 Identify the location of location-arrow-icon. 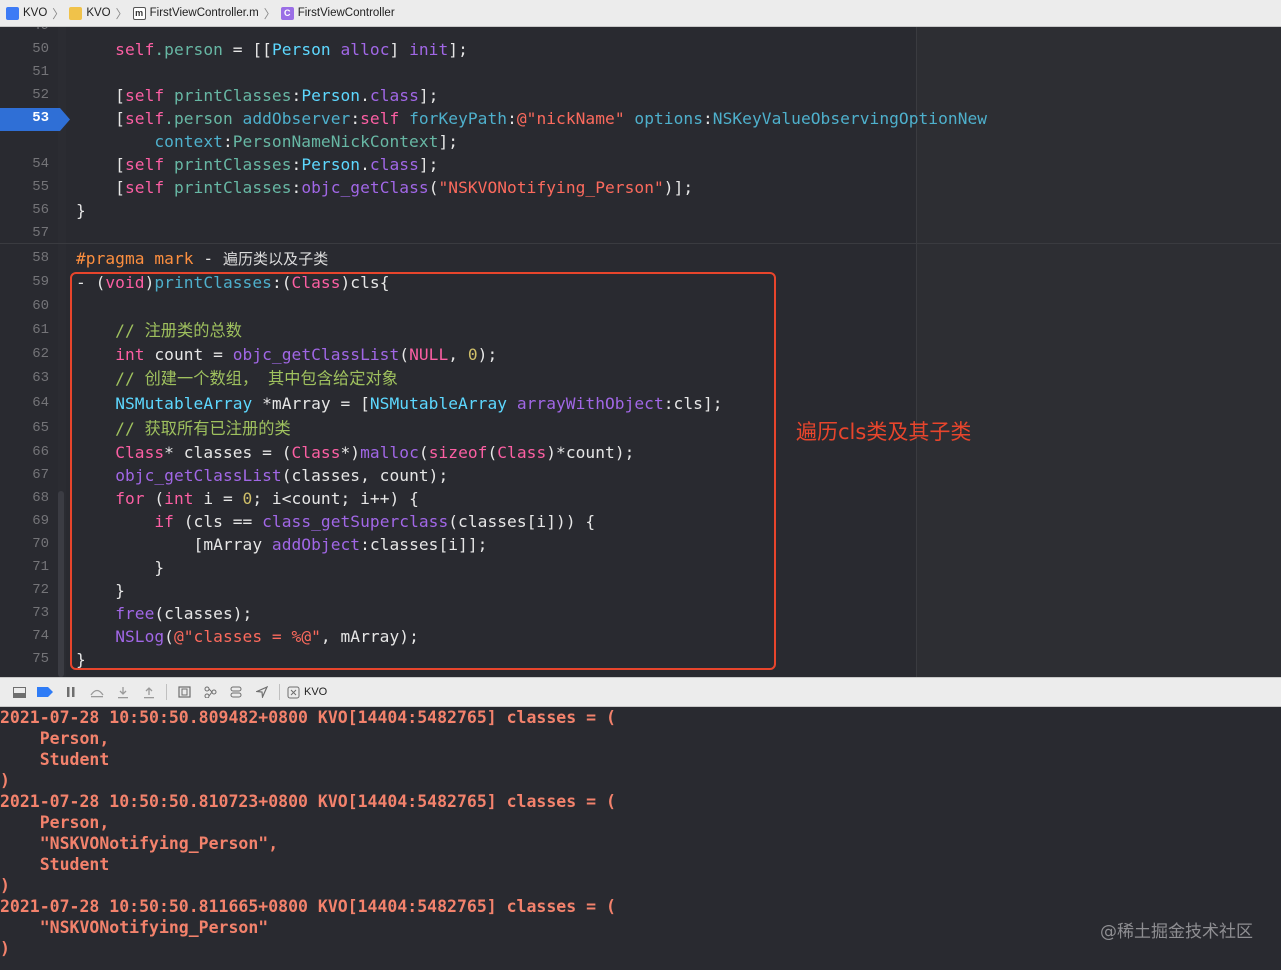
(262, 692).